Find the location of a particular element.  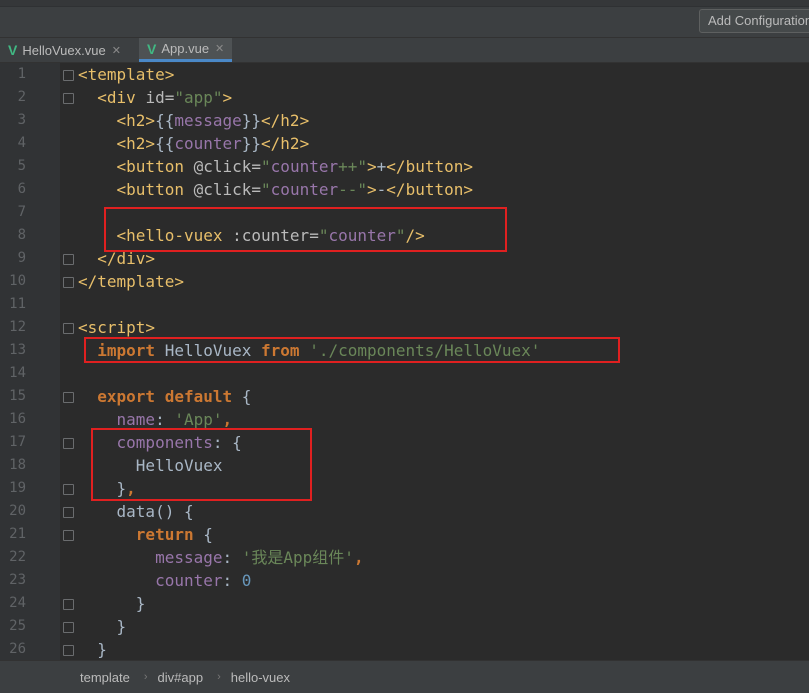

code-token: }} is located at coordinates (251, 143).